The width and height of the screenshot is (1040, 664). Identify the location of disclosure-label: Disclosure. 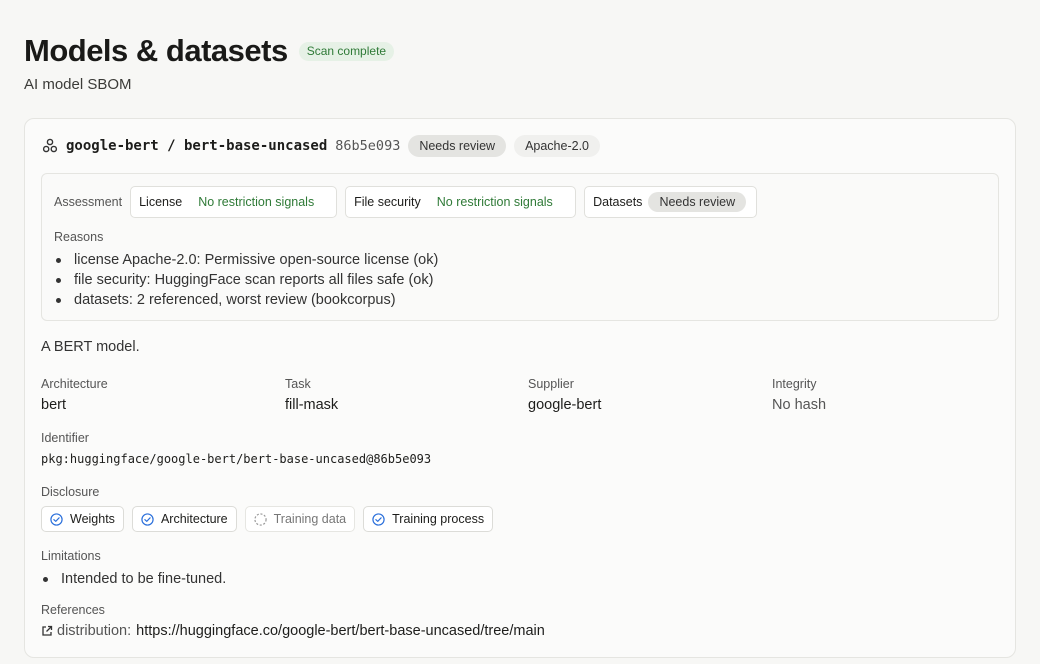
(70, 492).